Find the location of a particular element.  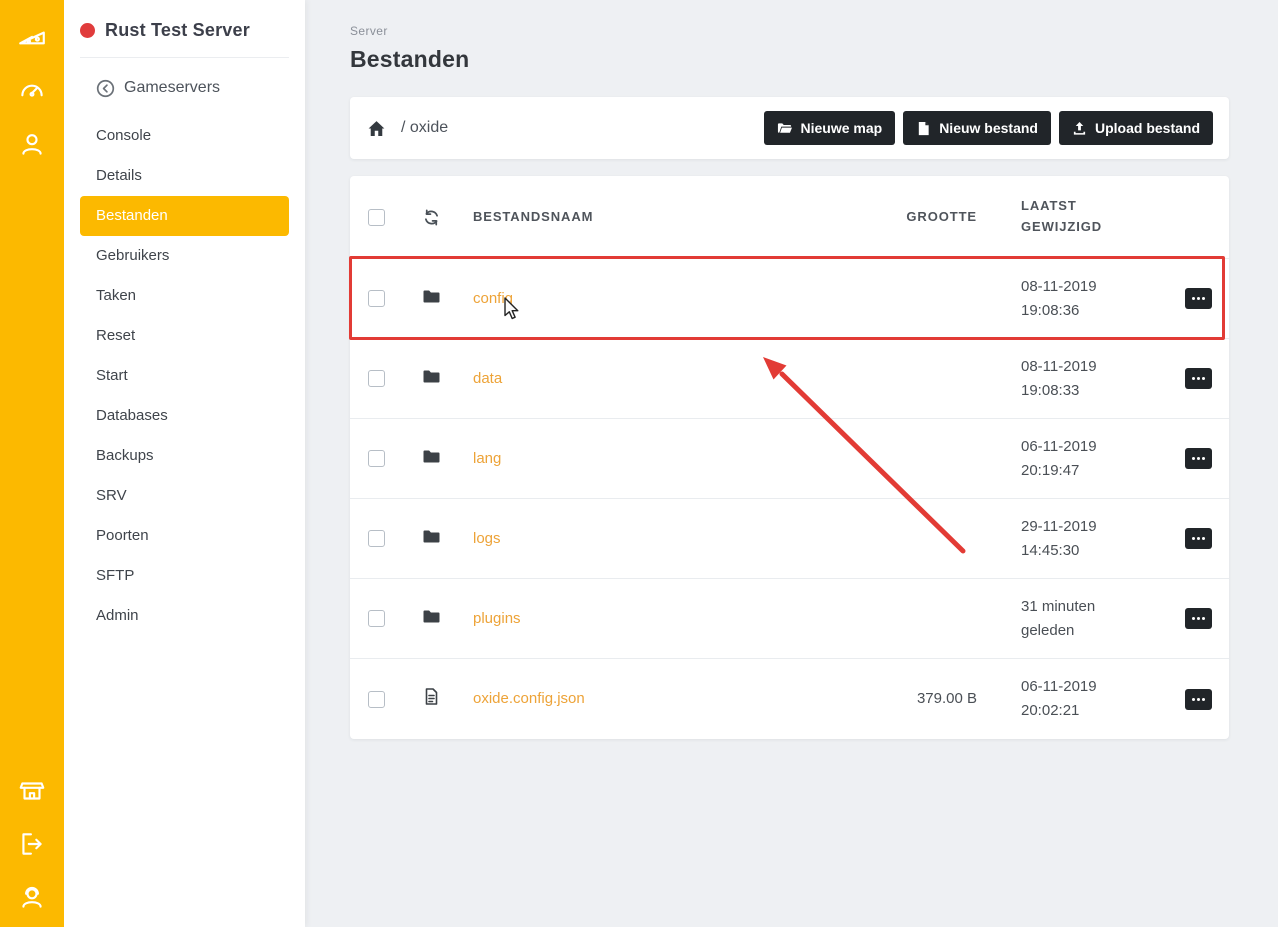

new-file-label: Nieuw bestand is located at coordinates (988, 128).